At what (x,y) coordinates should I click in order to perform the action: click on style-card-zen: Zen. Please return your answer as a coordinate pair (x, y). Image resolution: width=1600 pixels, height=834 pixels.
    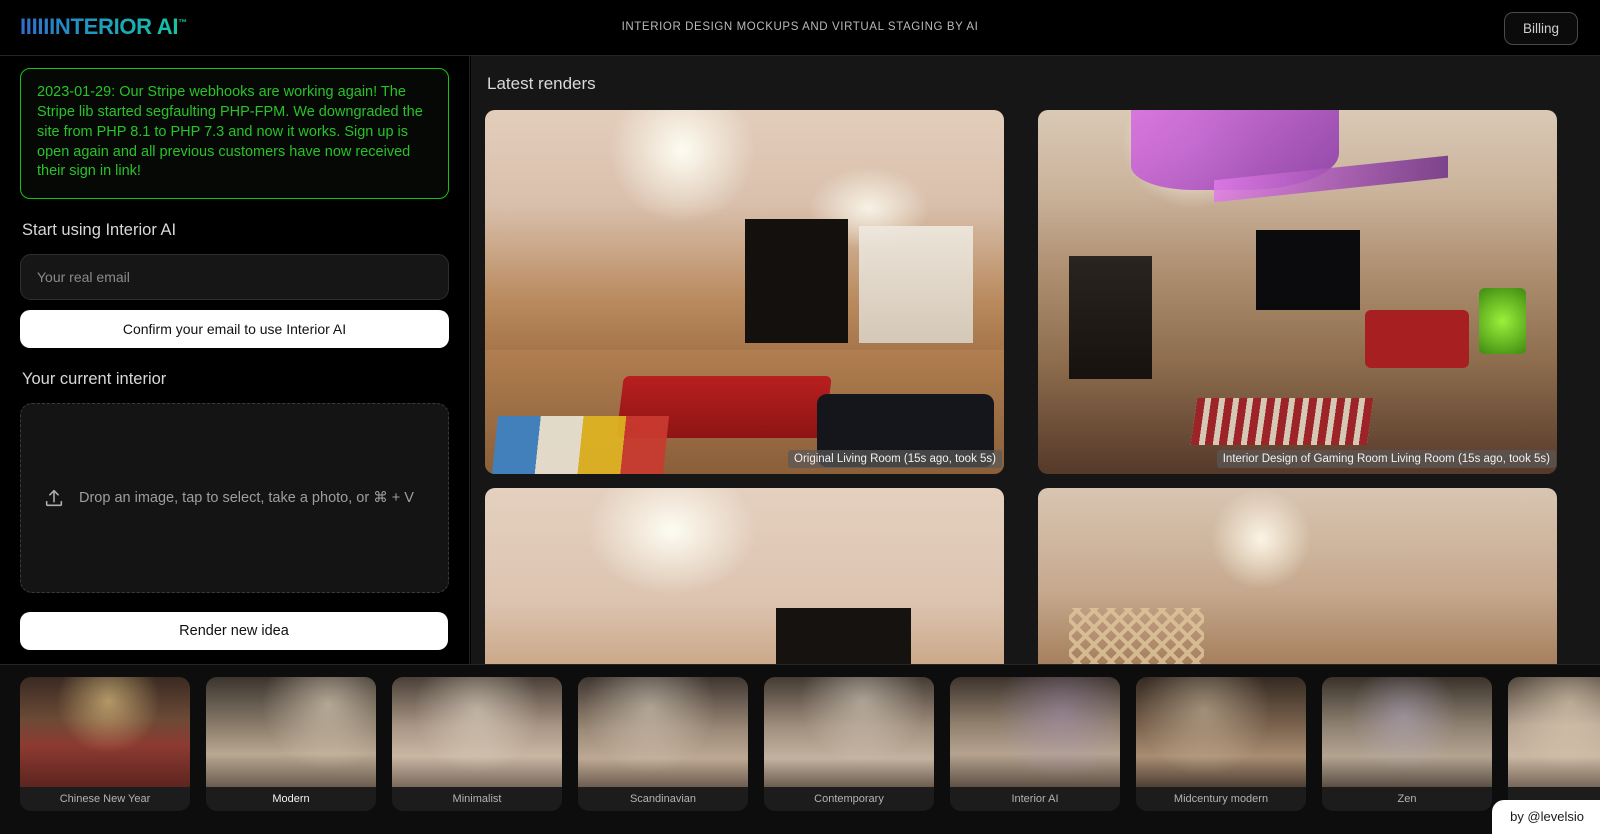
    Looking at the image, I should click on (1407, 744).